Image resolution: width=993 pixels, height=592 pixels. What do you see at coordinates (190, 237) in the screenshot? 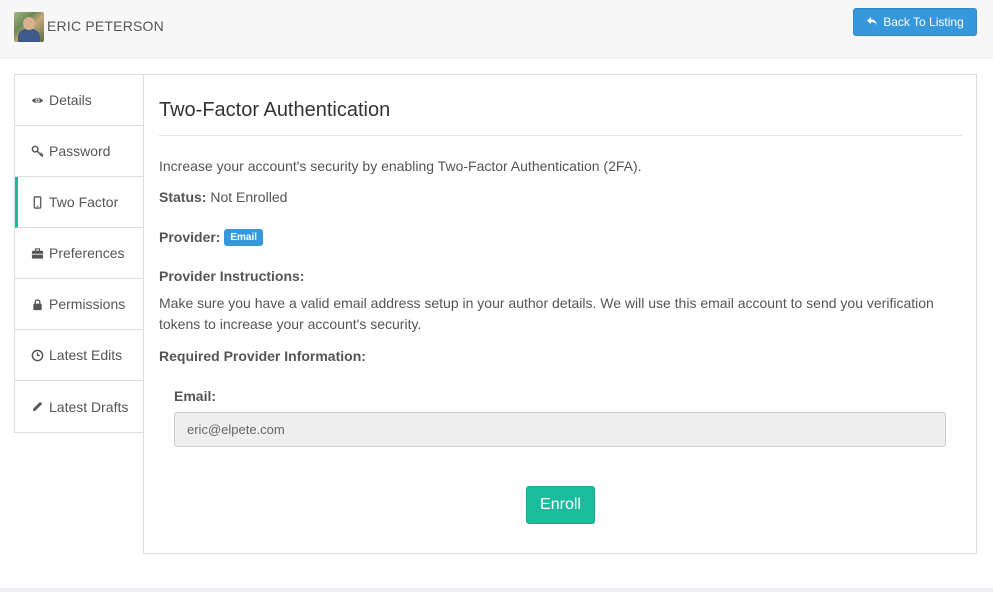
I see `provider-label: Provider:` at bounding box center [190, 237].